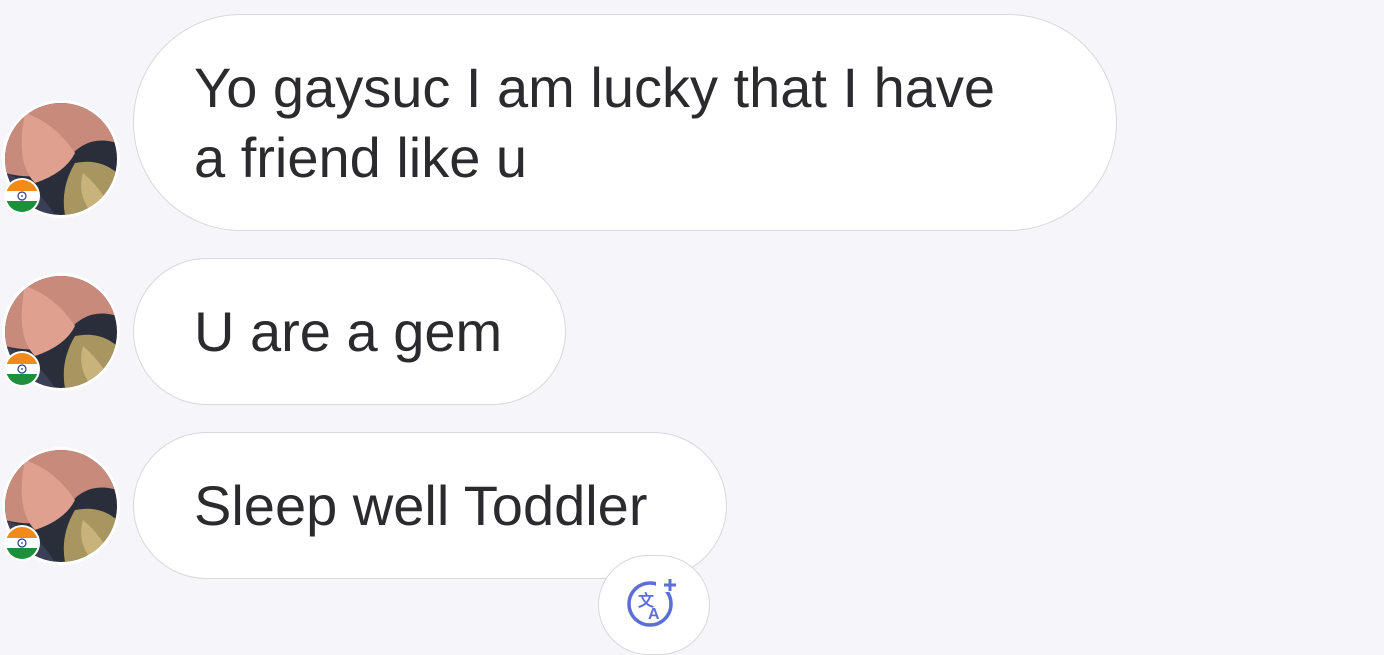 Image resolution: width=1384 pixels, height=655 pixels. I want to click on message-text: U are a gem, so click(348, 331).